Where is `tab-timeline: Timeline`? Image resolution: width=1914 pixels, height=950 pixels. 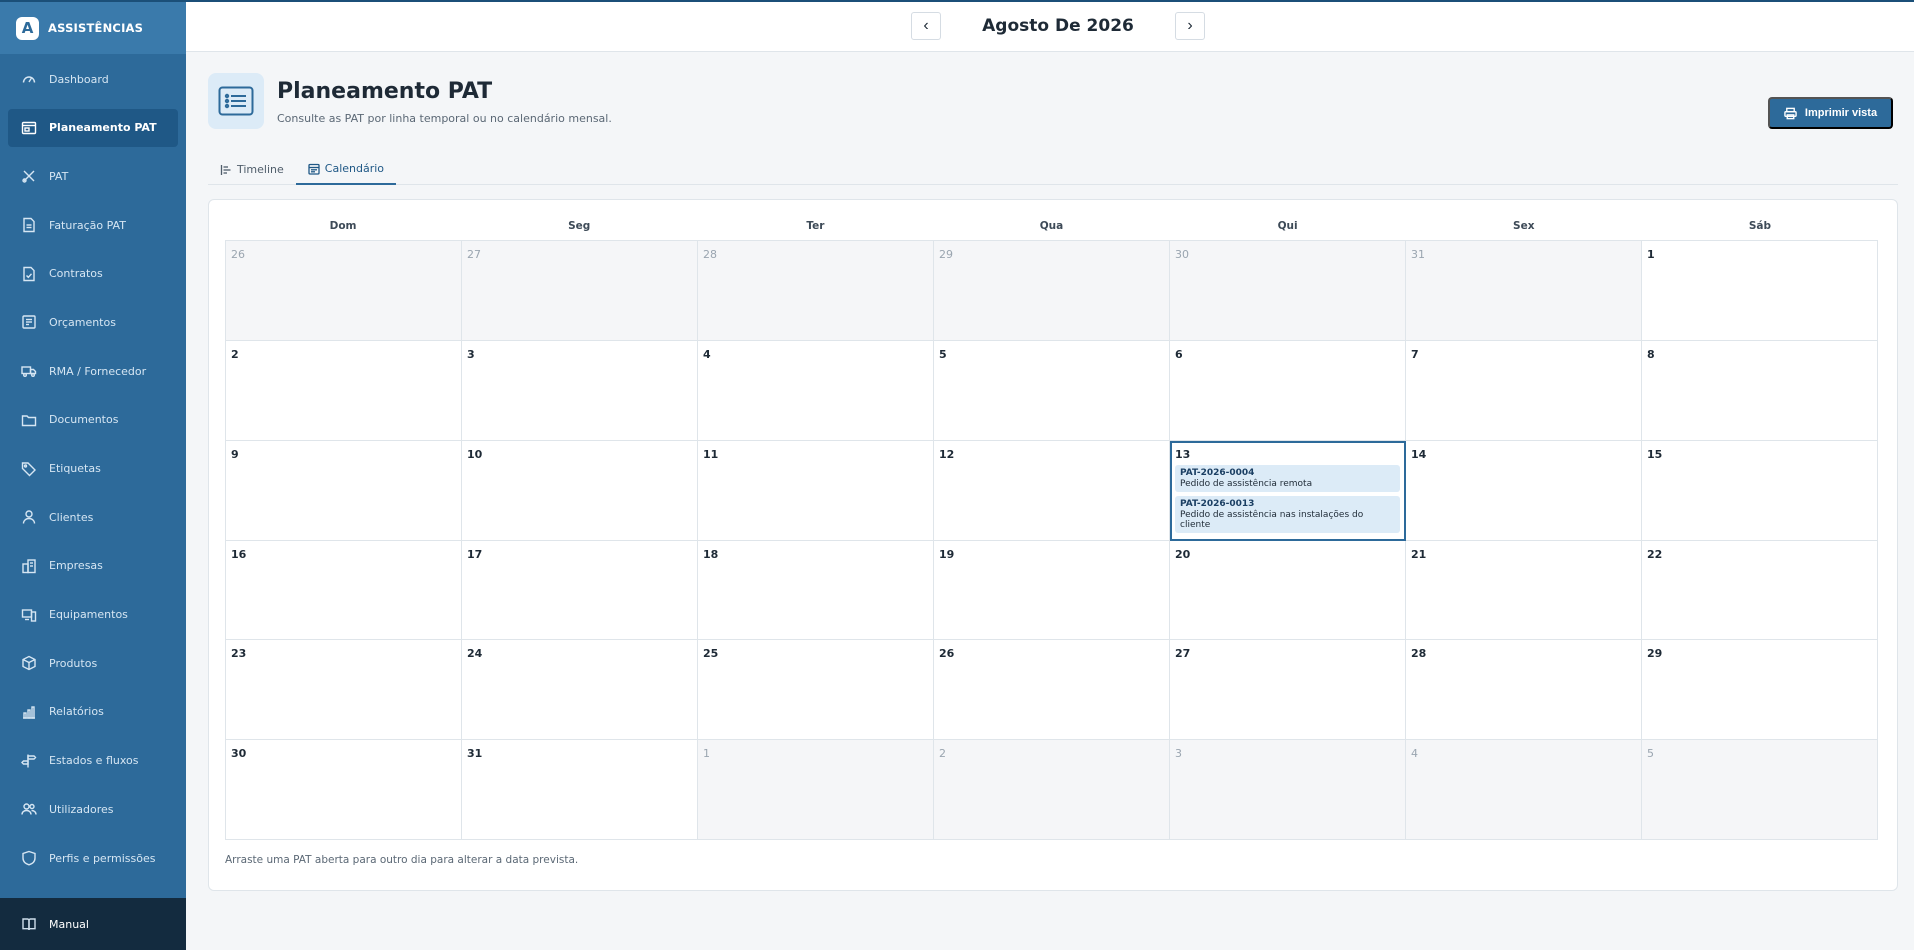 tab-timeline: Timeline is located at coordinates (252, 169).